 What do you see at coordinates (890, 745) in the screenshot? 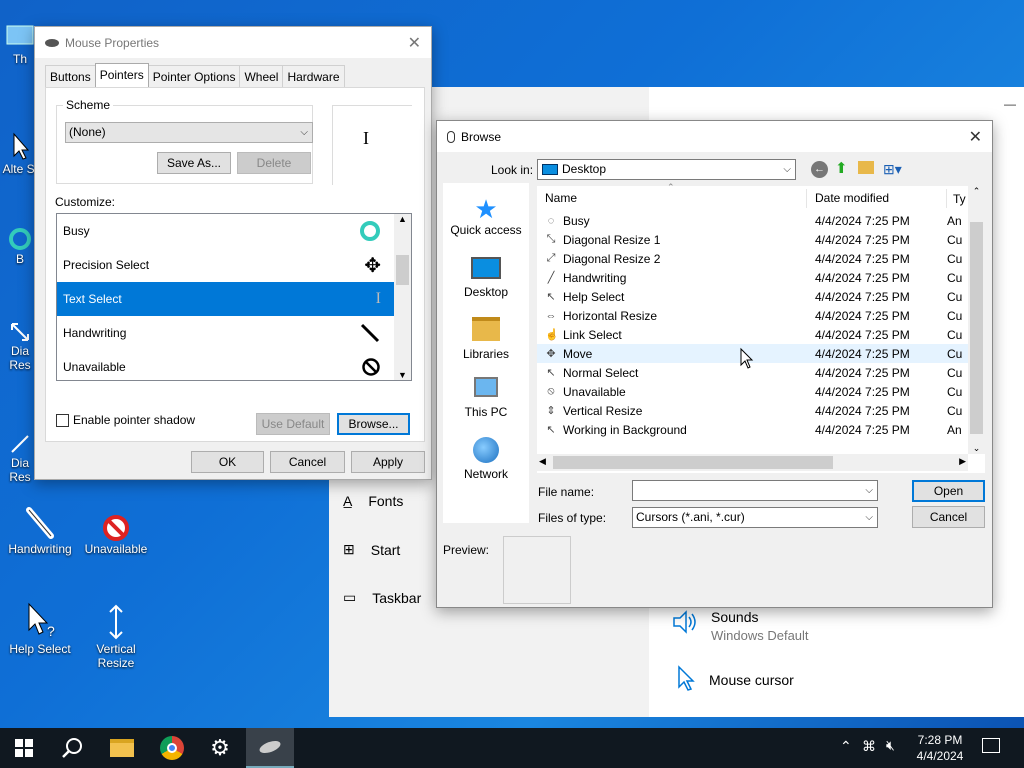
I see `volume-muted-icon: 🔇︎` at bounding box center [890, 745].